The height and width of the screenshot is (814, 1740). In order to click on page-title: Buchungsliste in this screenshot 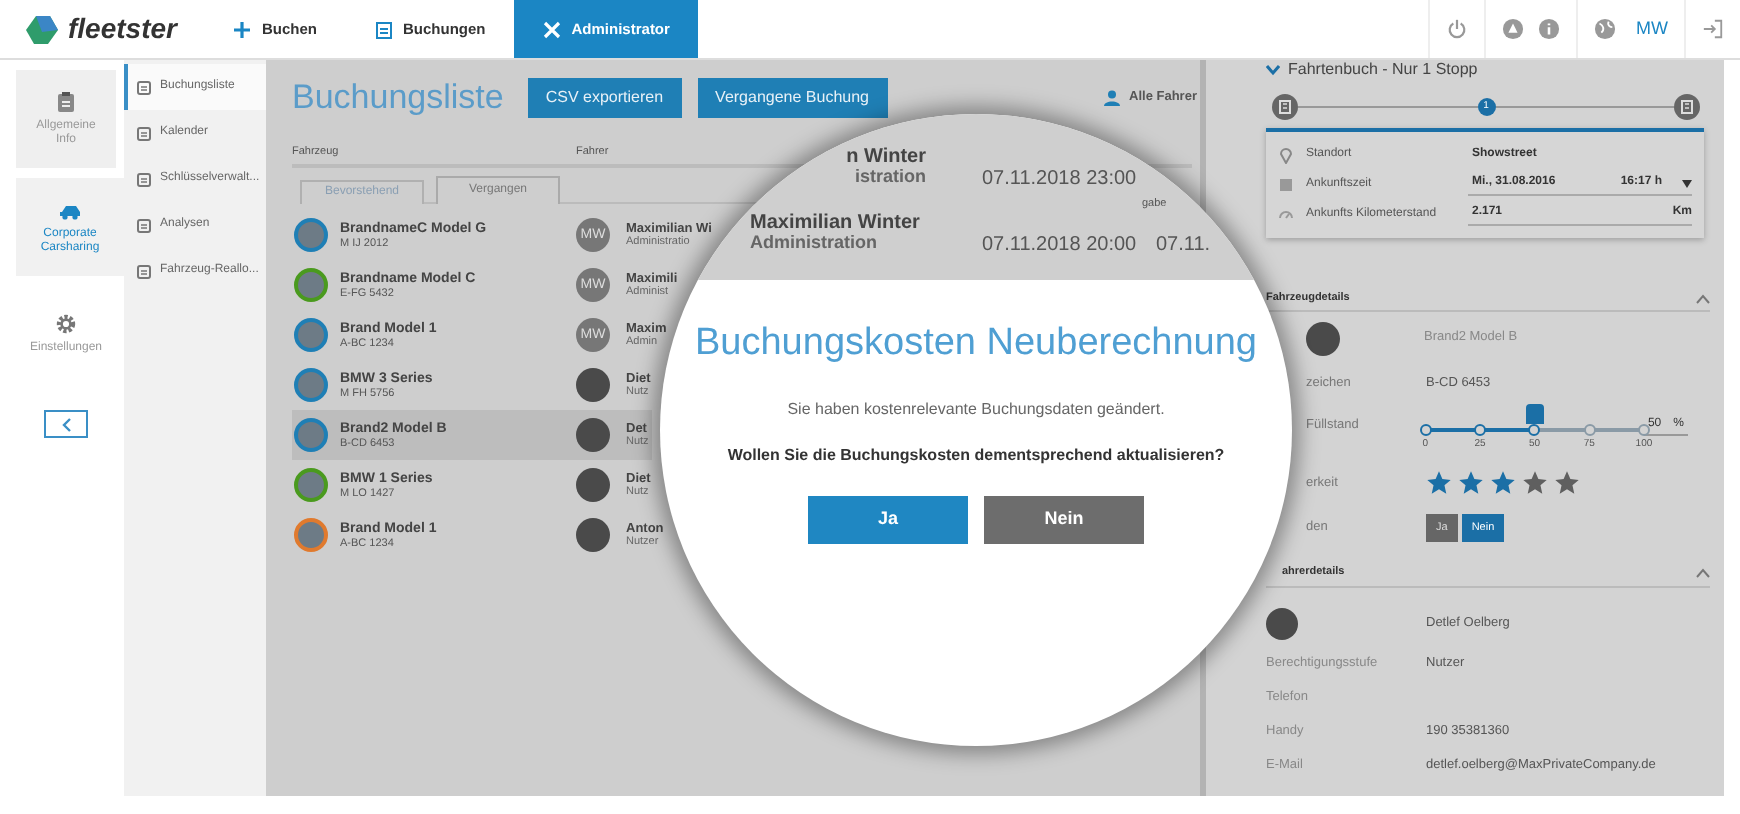, I will do `click(398, 98)`.